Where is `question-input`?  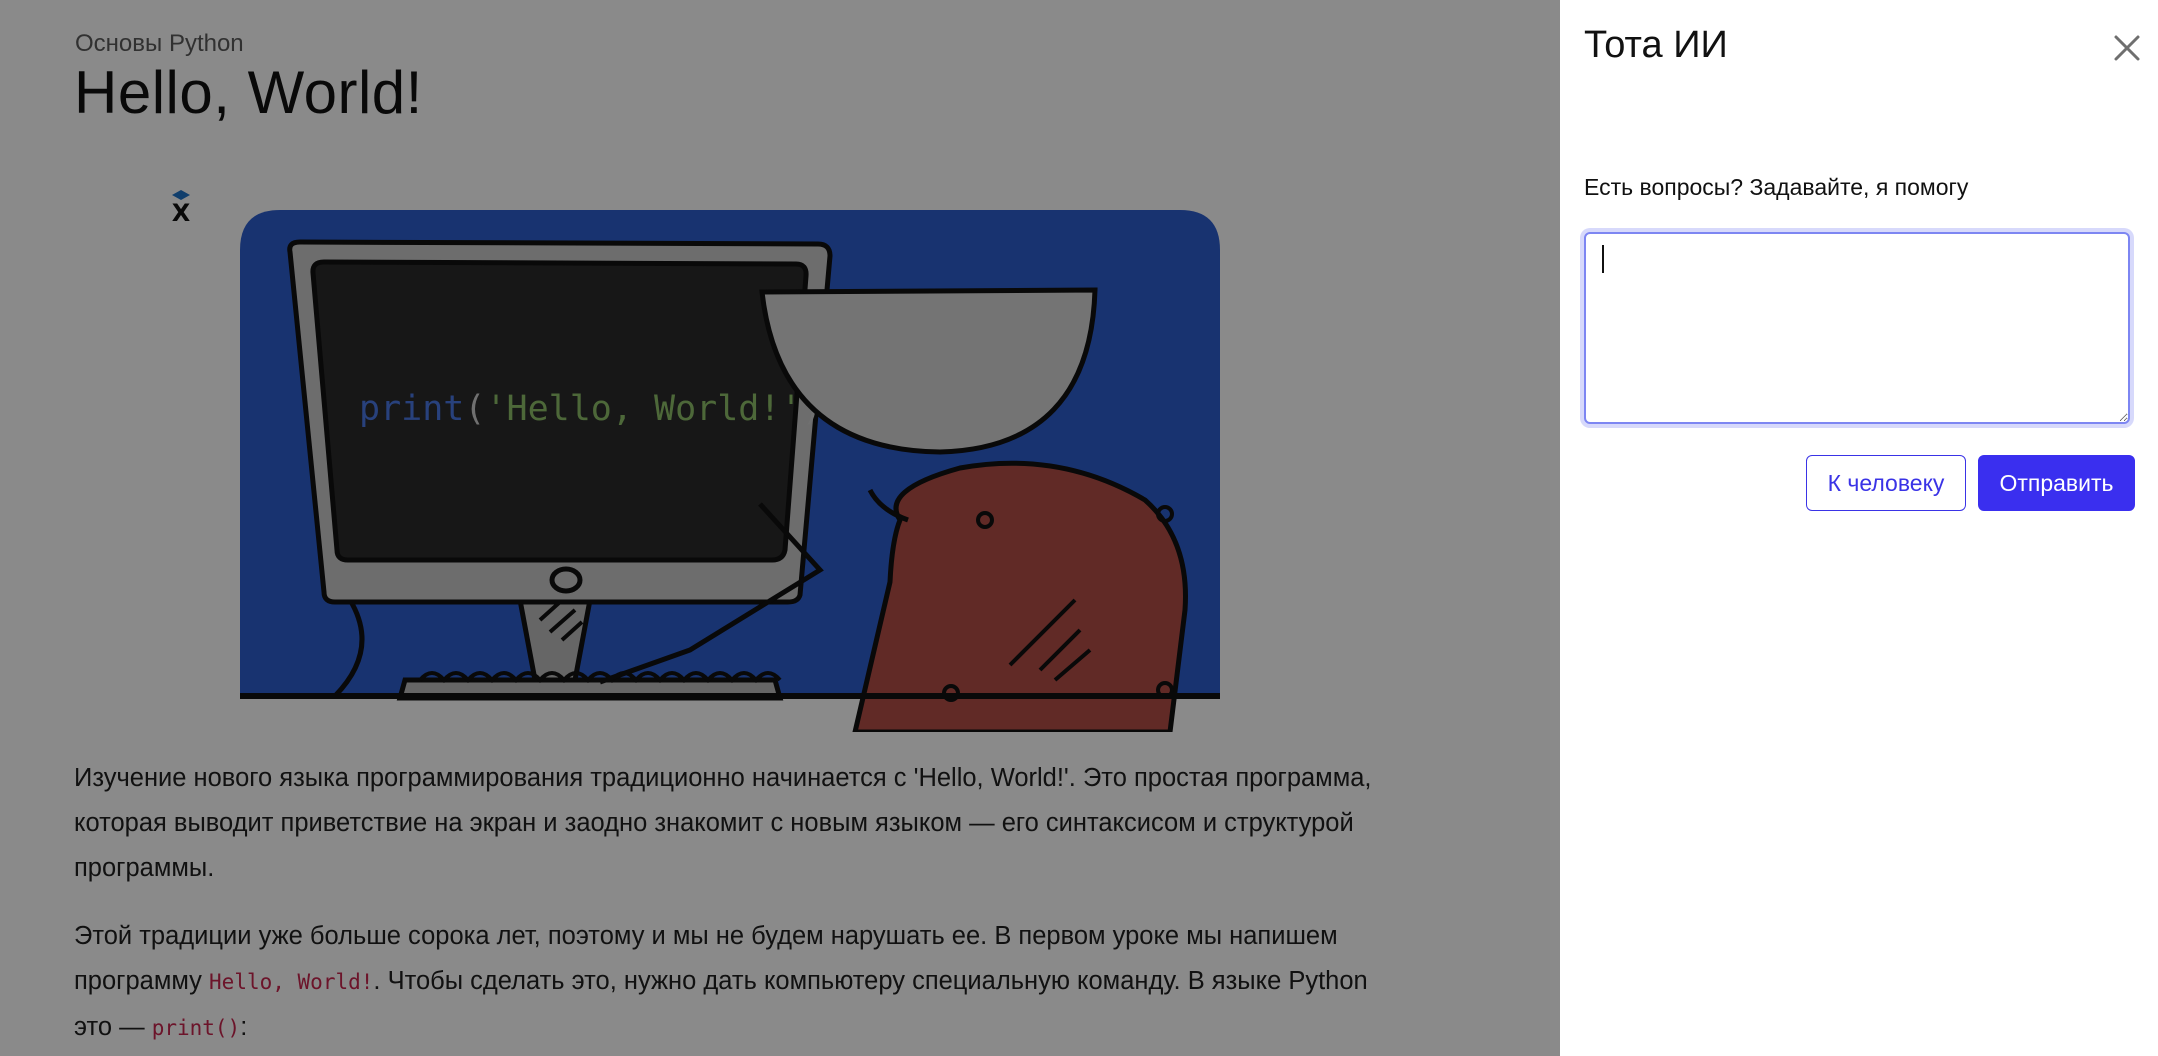 question-input is located at coordinates (1857, 328).